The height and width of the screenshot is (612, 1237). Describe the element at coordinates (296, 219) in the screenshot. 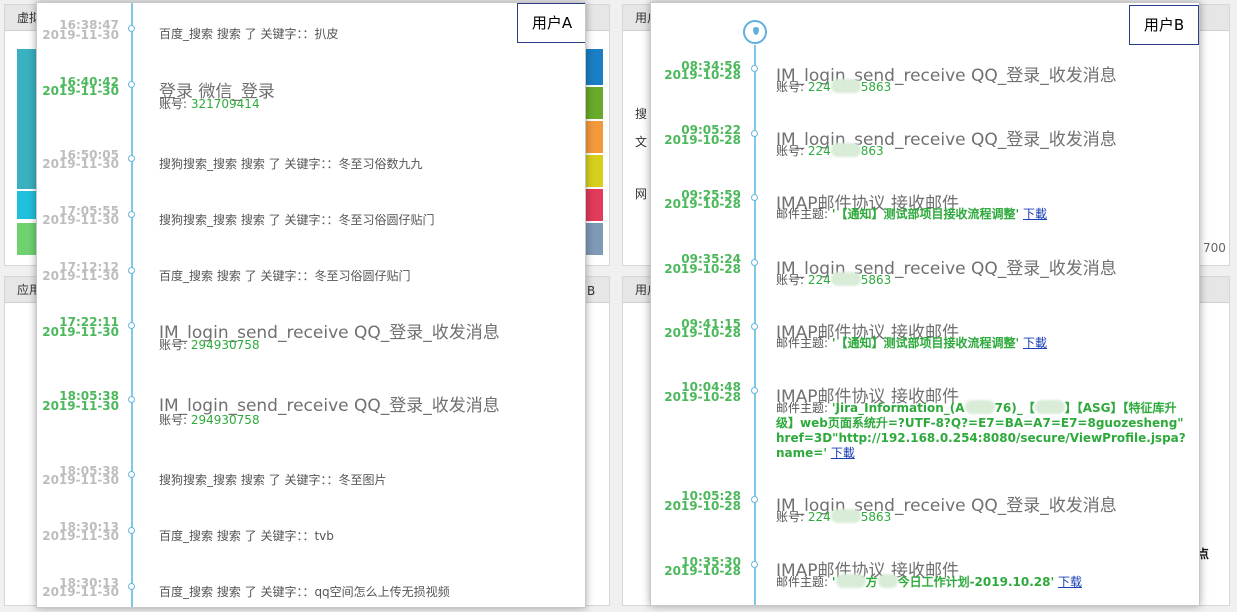

I see `event-title: 搜狗搜索_搜索 搜索 了 关键字：：冬至习俗圆仔贴门` at that location.